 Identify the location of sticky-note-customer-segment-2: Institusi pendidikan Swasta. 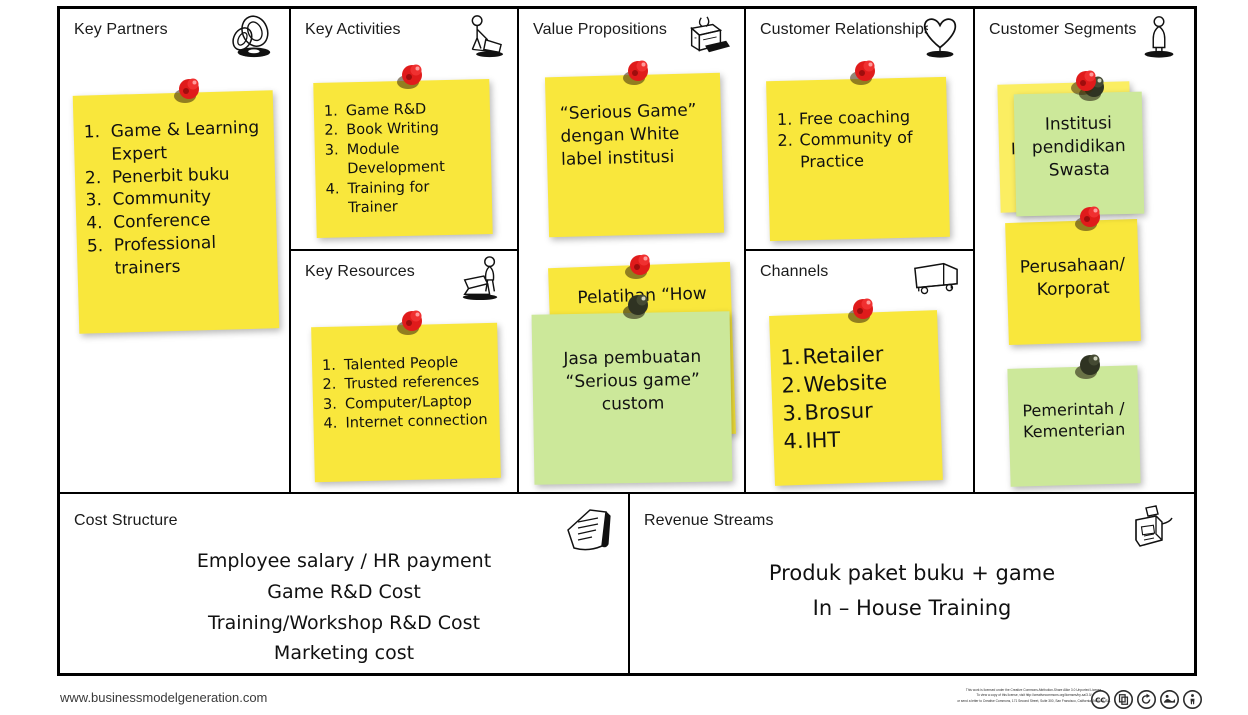
(1079, 154).